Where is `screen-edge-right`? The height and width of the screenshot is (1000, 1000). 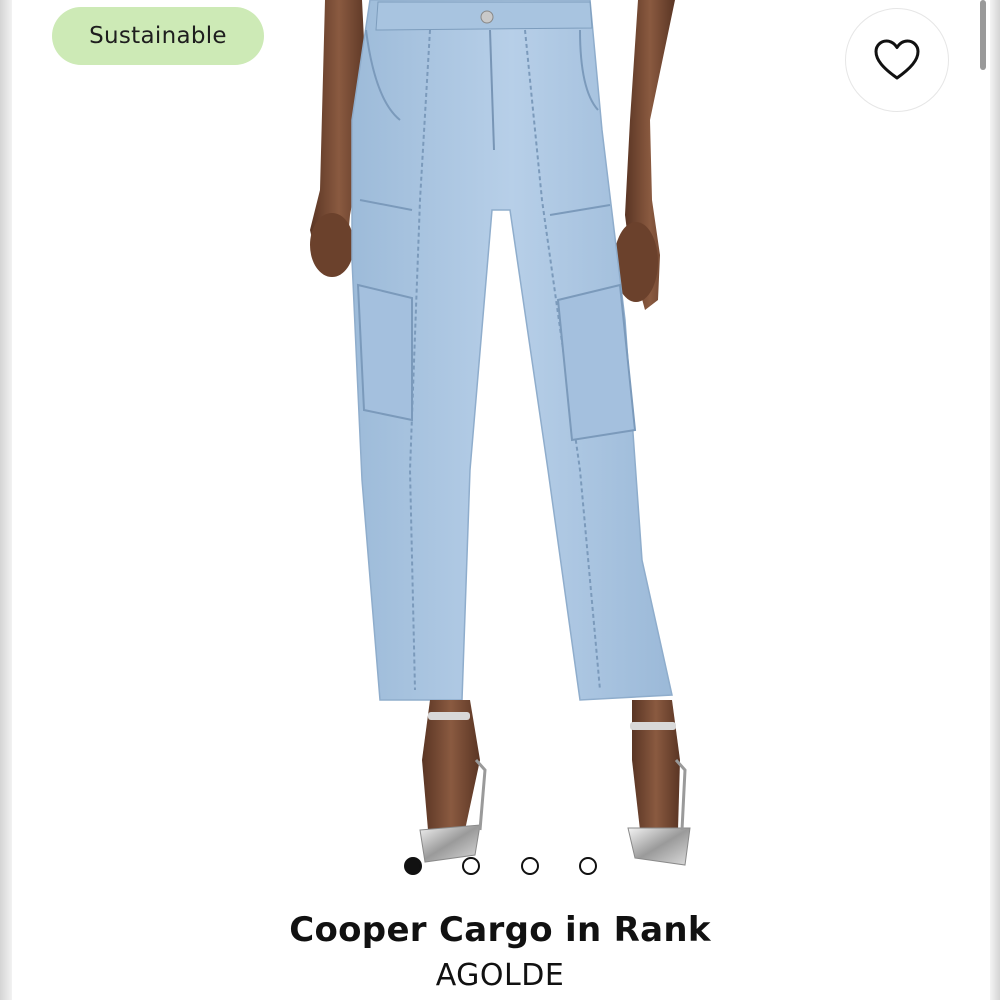 screen-edge-right is located at coordinates (995, 500).